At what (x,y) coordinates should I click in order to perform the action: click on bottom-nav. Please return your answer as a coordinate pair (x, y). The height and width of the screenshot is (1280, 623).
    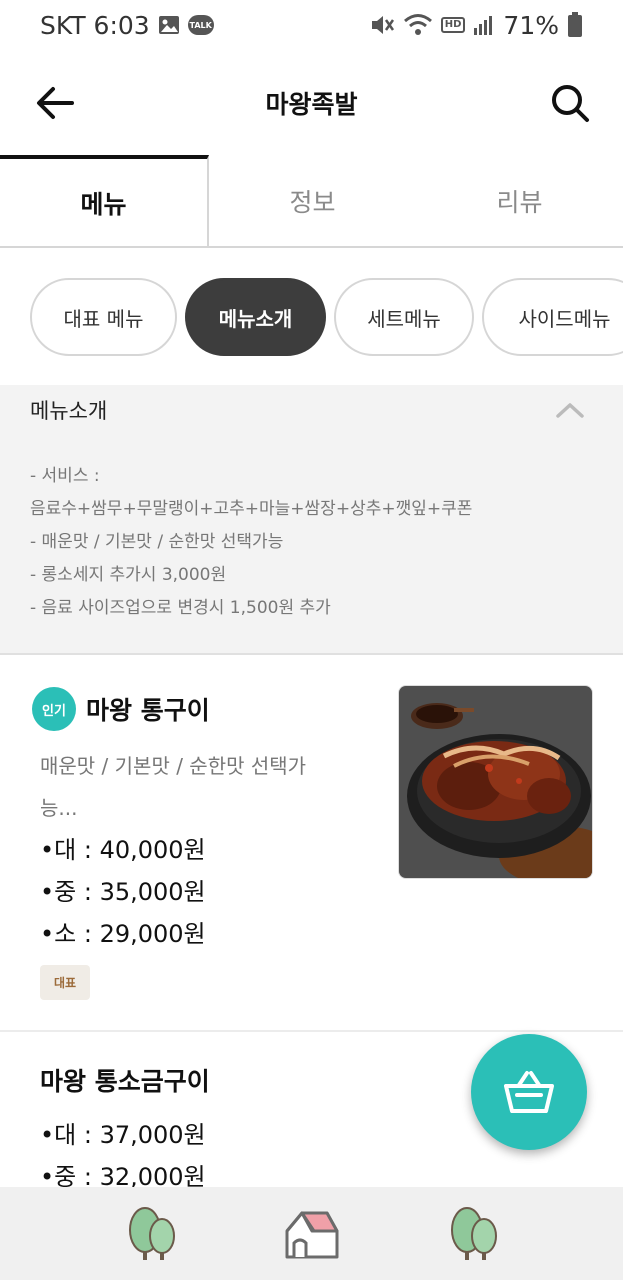
    Looking at the image, I should click on (311, 1233).